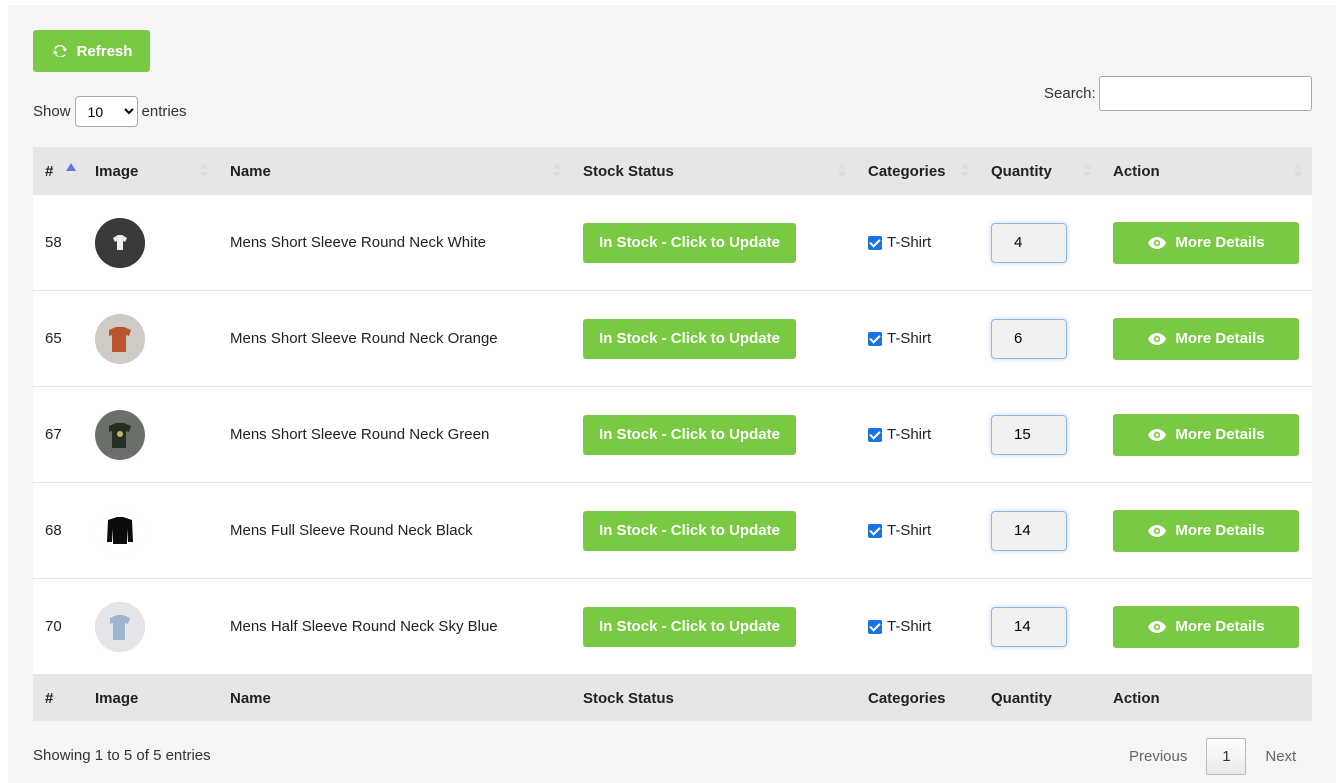 The height and width of the screenshot is (783, 1340). I want to click on row-id: 58, so click(53, 242).